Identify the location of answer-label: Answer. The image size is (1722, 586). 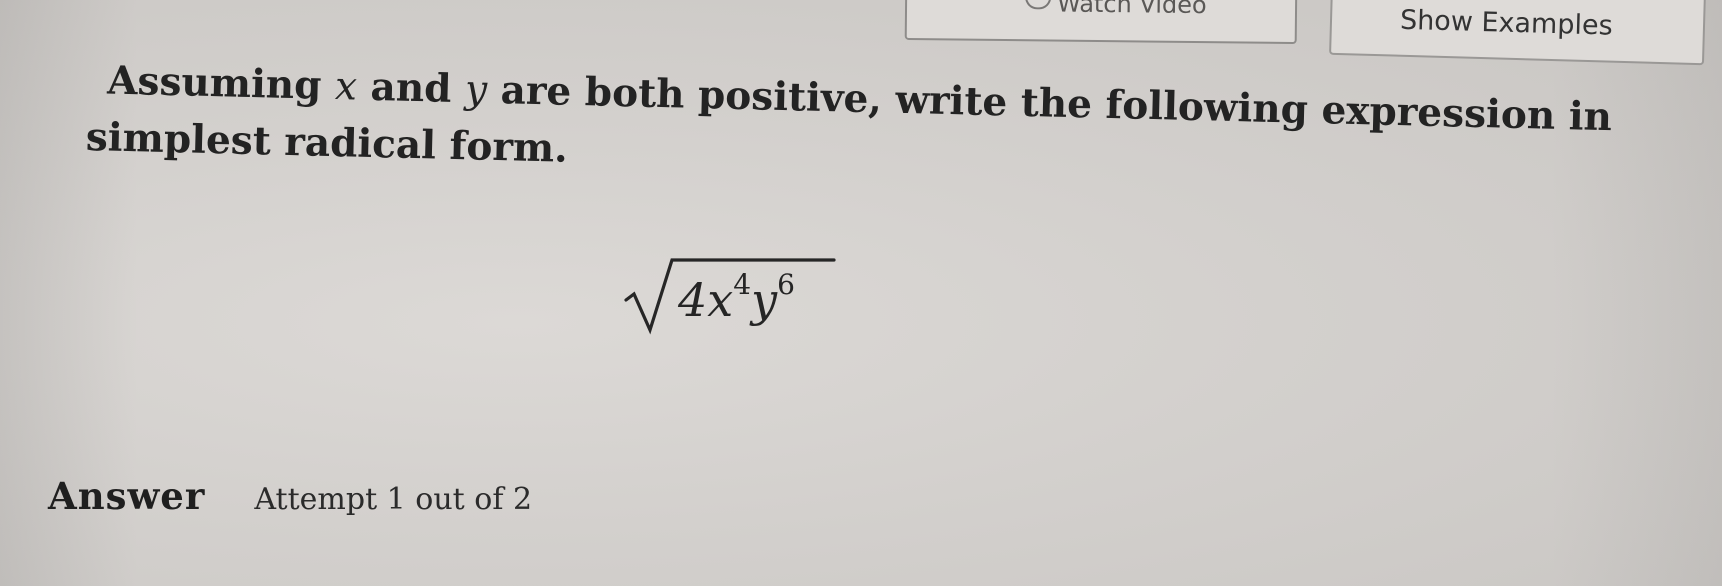
(127, 496).